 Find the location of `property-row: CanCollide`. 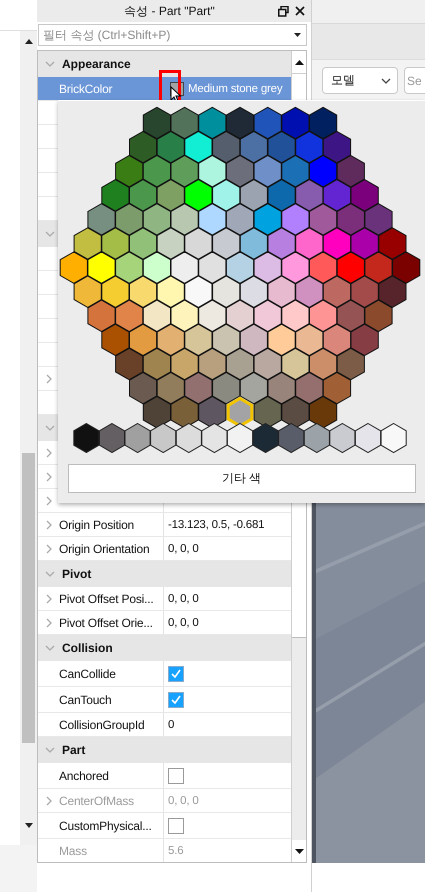

property-row: CanCollide is located at coordinates (164, 674).